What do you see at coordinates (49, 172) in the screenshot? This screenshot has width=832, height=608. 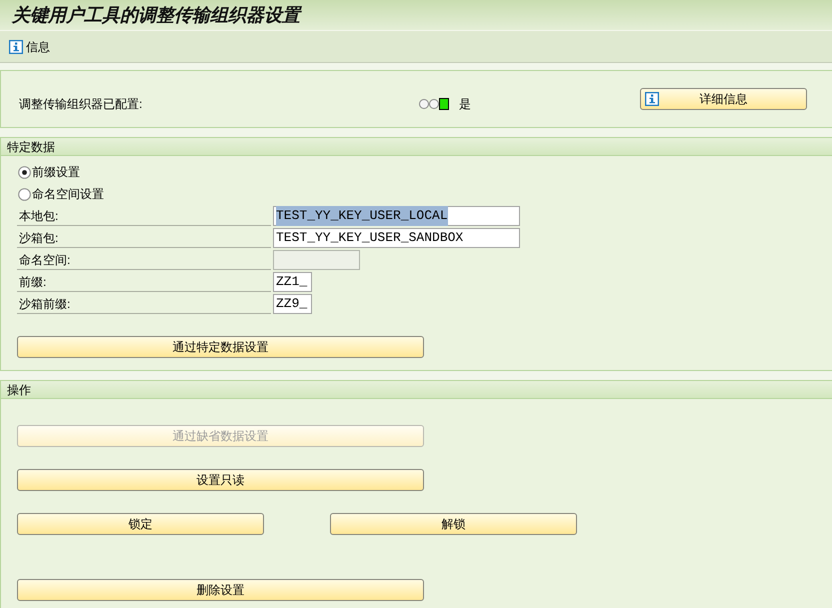 I see `radio-option: 前缀设置` at bounding box center [49, 172].